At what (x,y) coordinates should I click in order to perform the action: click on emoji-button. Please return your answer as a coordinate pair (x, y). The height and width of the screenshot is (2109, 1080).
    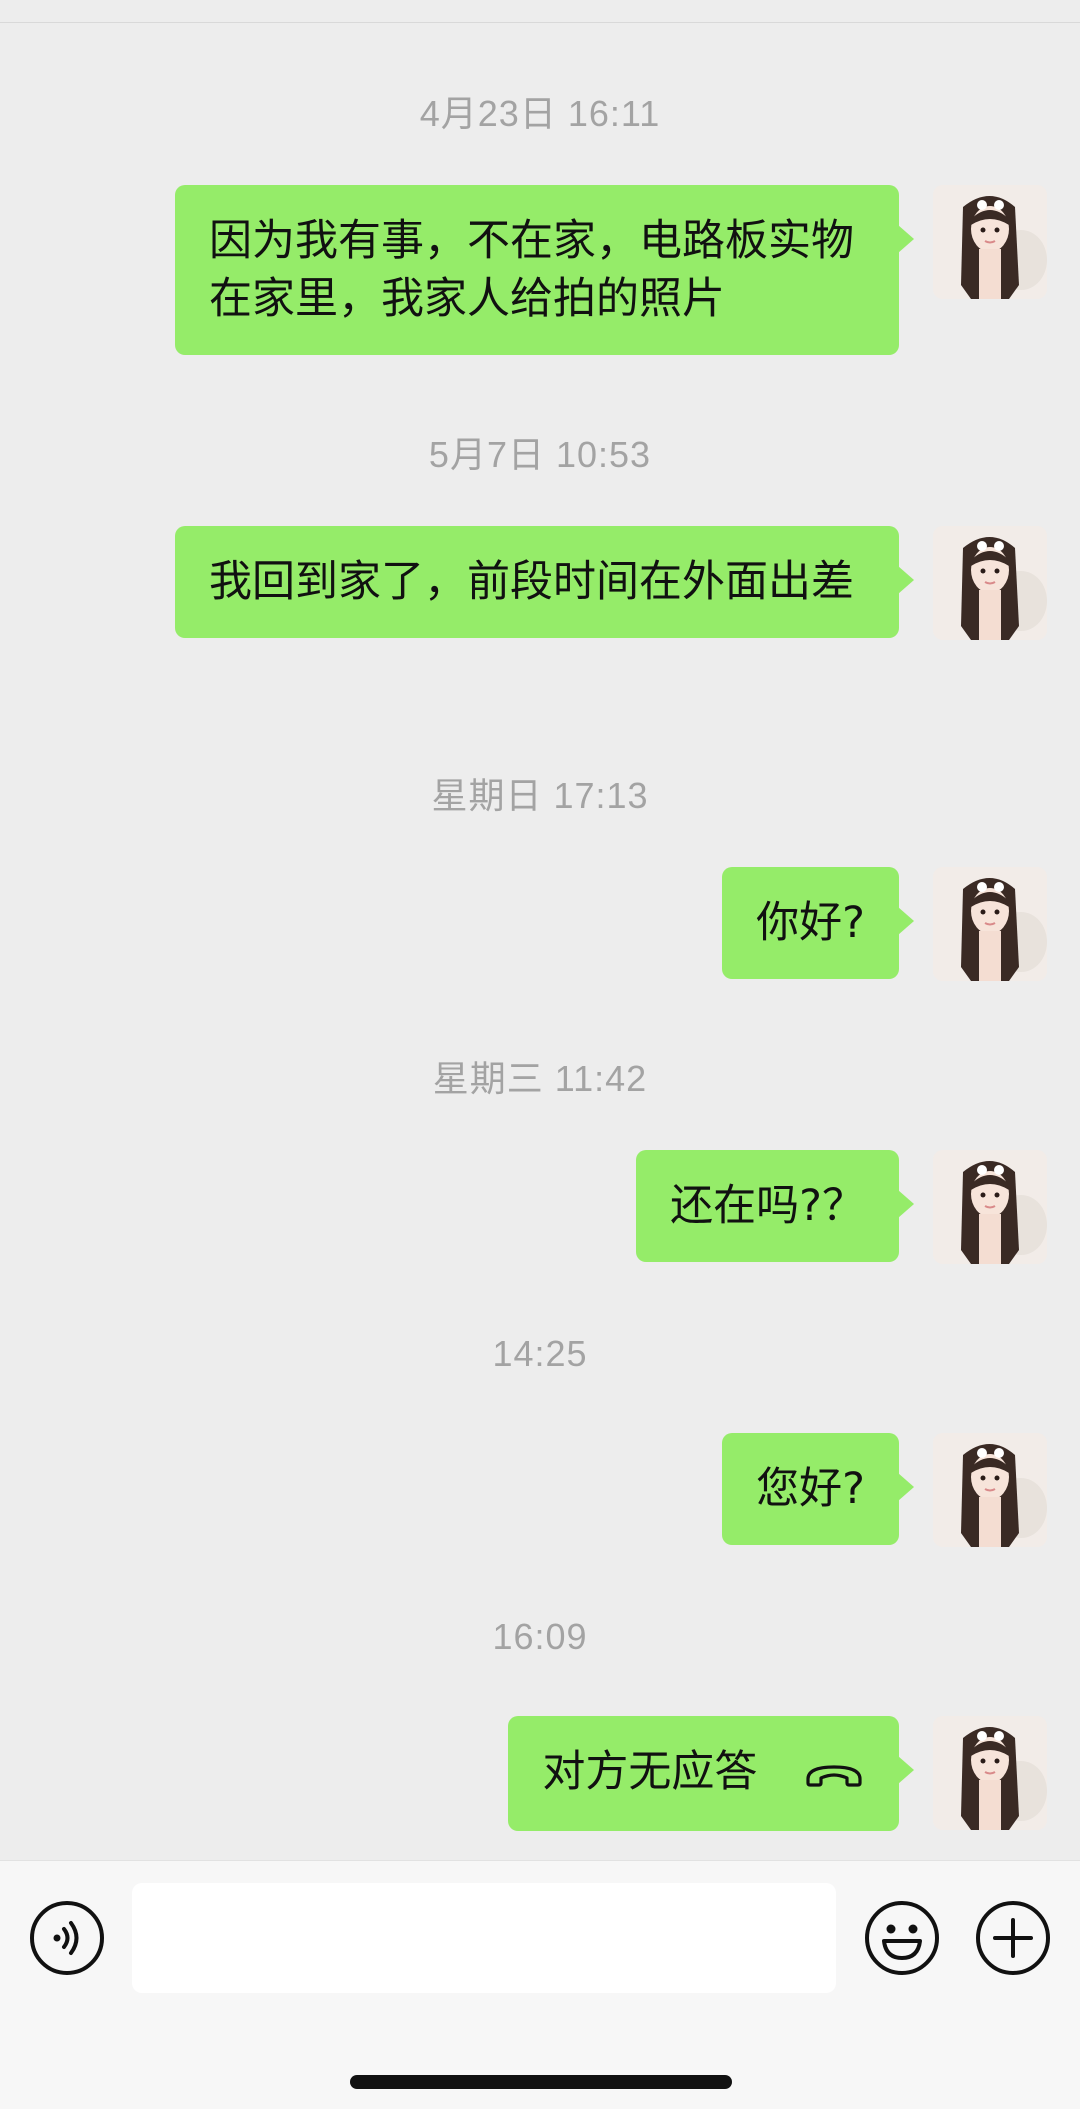
    Looking at the image, I should click on (902, 1938).